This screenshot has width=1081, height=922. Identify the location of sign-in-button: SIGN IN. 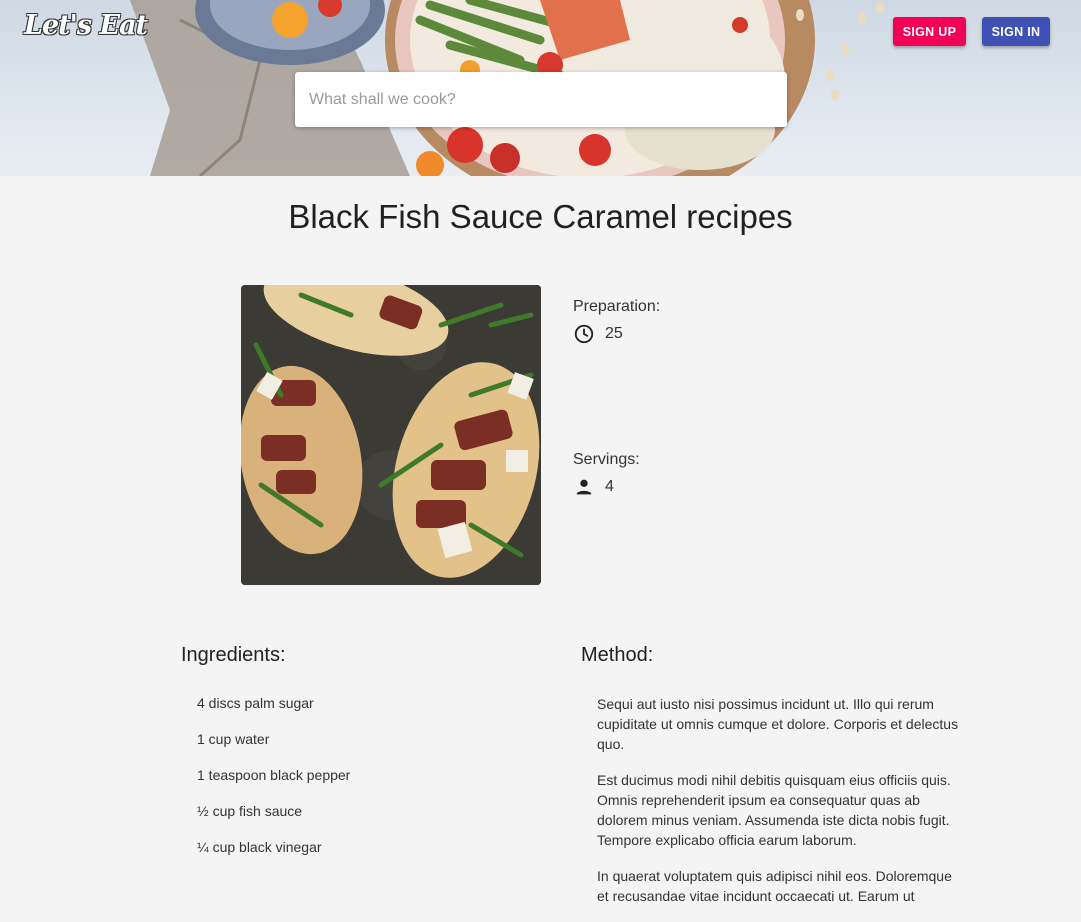
(1016, 31).